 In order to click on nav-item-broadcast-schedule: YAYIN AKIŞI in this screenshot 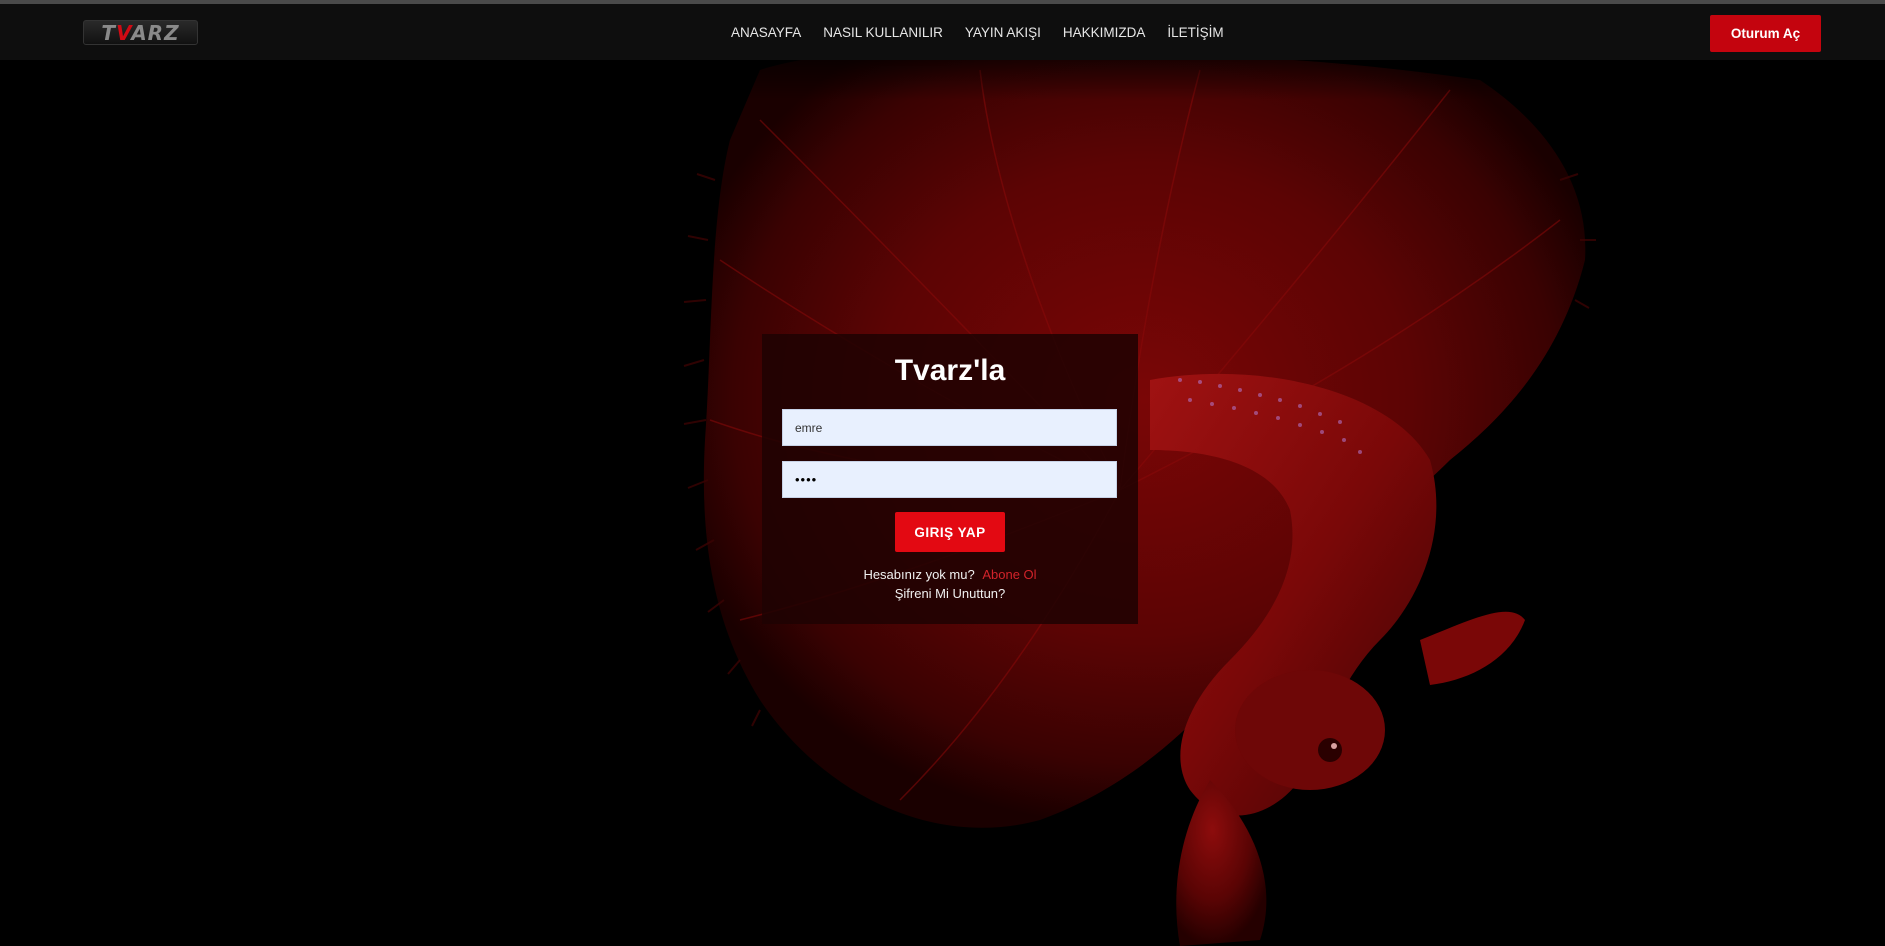, I will do `click(1003, 32)`.